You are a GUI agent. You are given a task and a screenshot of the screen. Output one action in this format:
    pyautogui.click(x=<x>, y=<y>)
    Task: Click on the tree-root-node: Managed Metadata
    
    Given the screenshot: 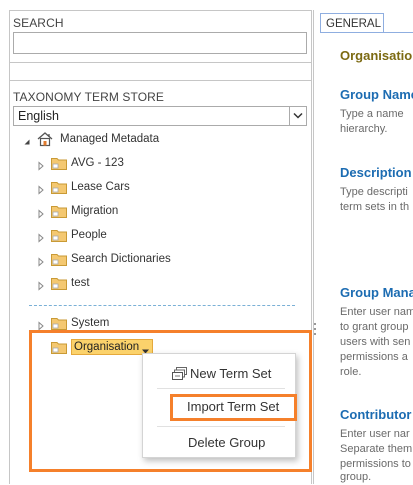 What is the action you would take?
    pyautogui.click(x=90, y=139)
    